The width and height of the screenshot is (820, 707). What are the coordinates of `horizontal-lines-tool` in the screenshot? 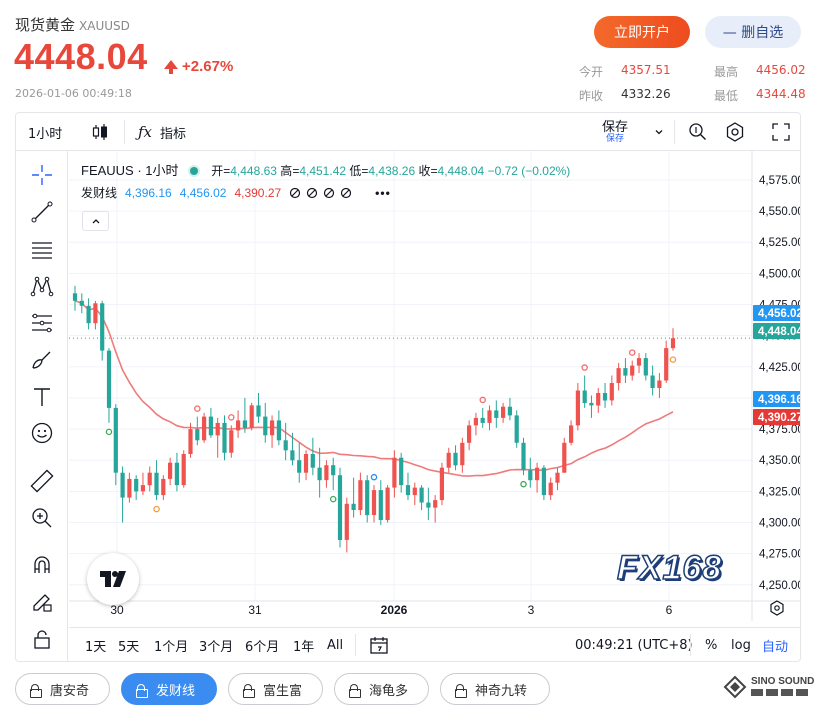 It's located at (42, 249).